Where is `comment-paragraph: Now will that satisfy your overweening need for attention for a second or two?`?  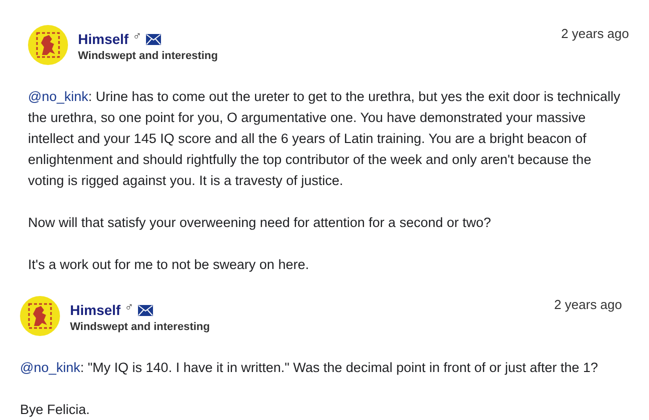
comment-paragraph: Now will that satisfy your overweening need for attention for a second or two? is located at coordinates (260, 223).